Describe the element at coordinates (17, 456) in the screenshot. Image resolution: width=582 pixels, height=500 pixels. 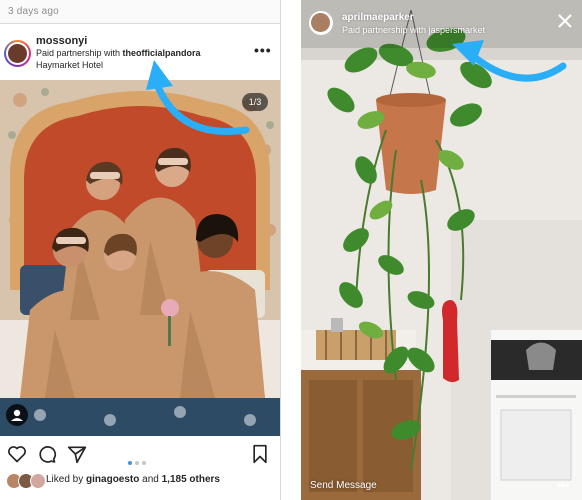
I see `heart-icon` at that location.